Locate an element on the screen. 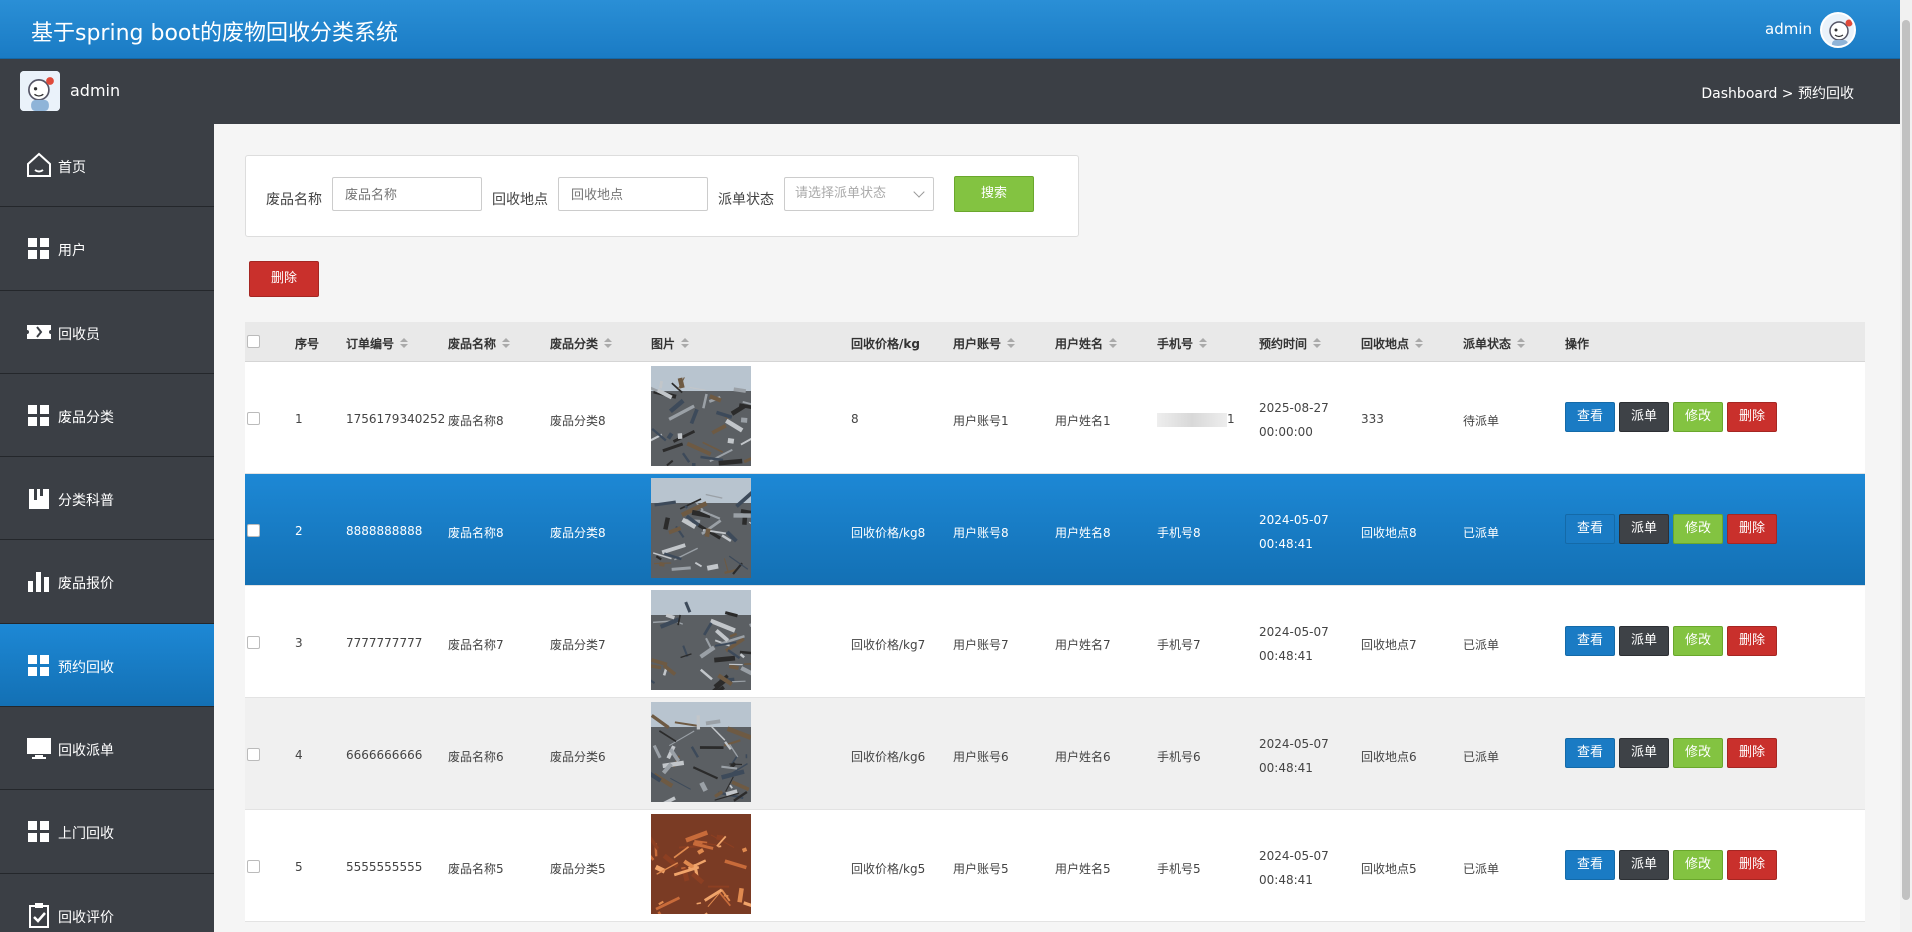  select-all-checkbox is located at coordinates (253, 341).